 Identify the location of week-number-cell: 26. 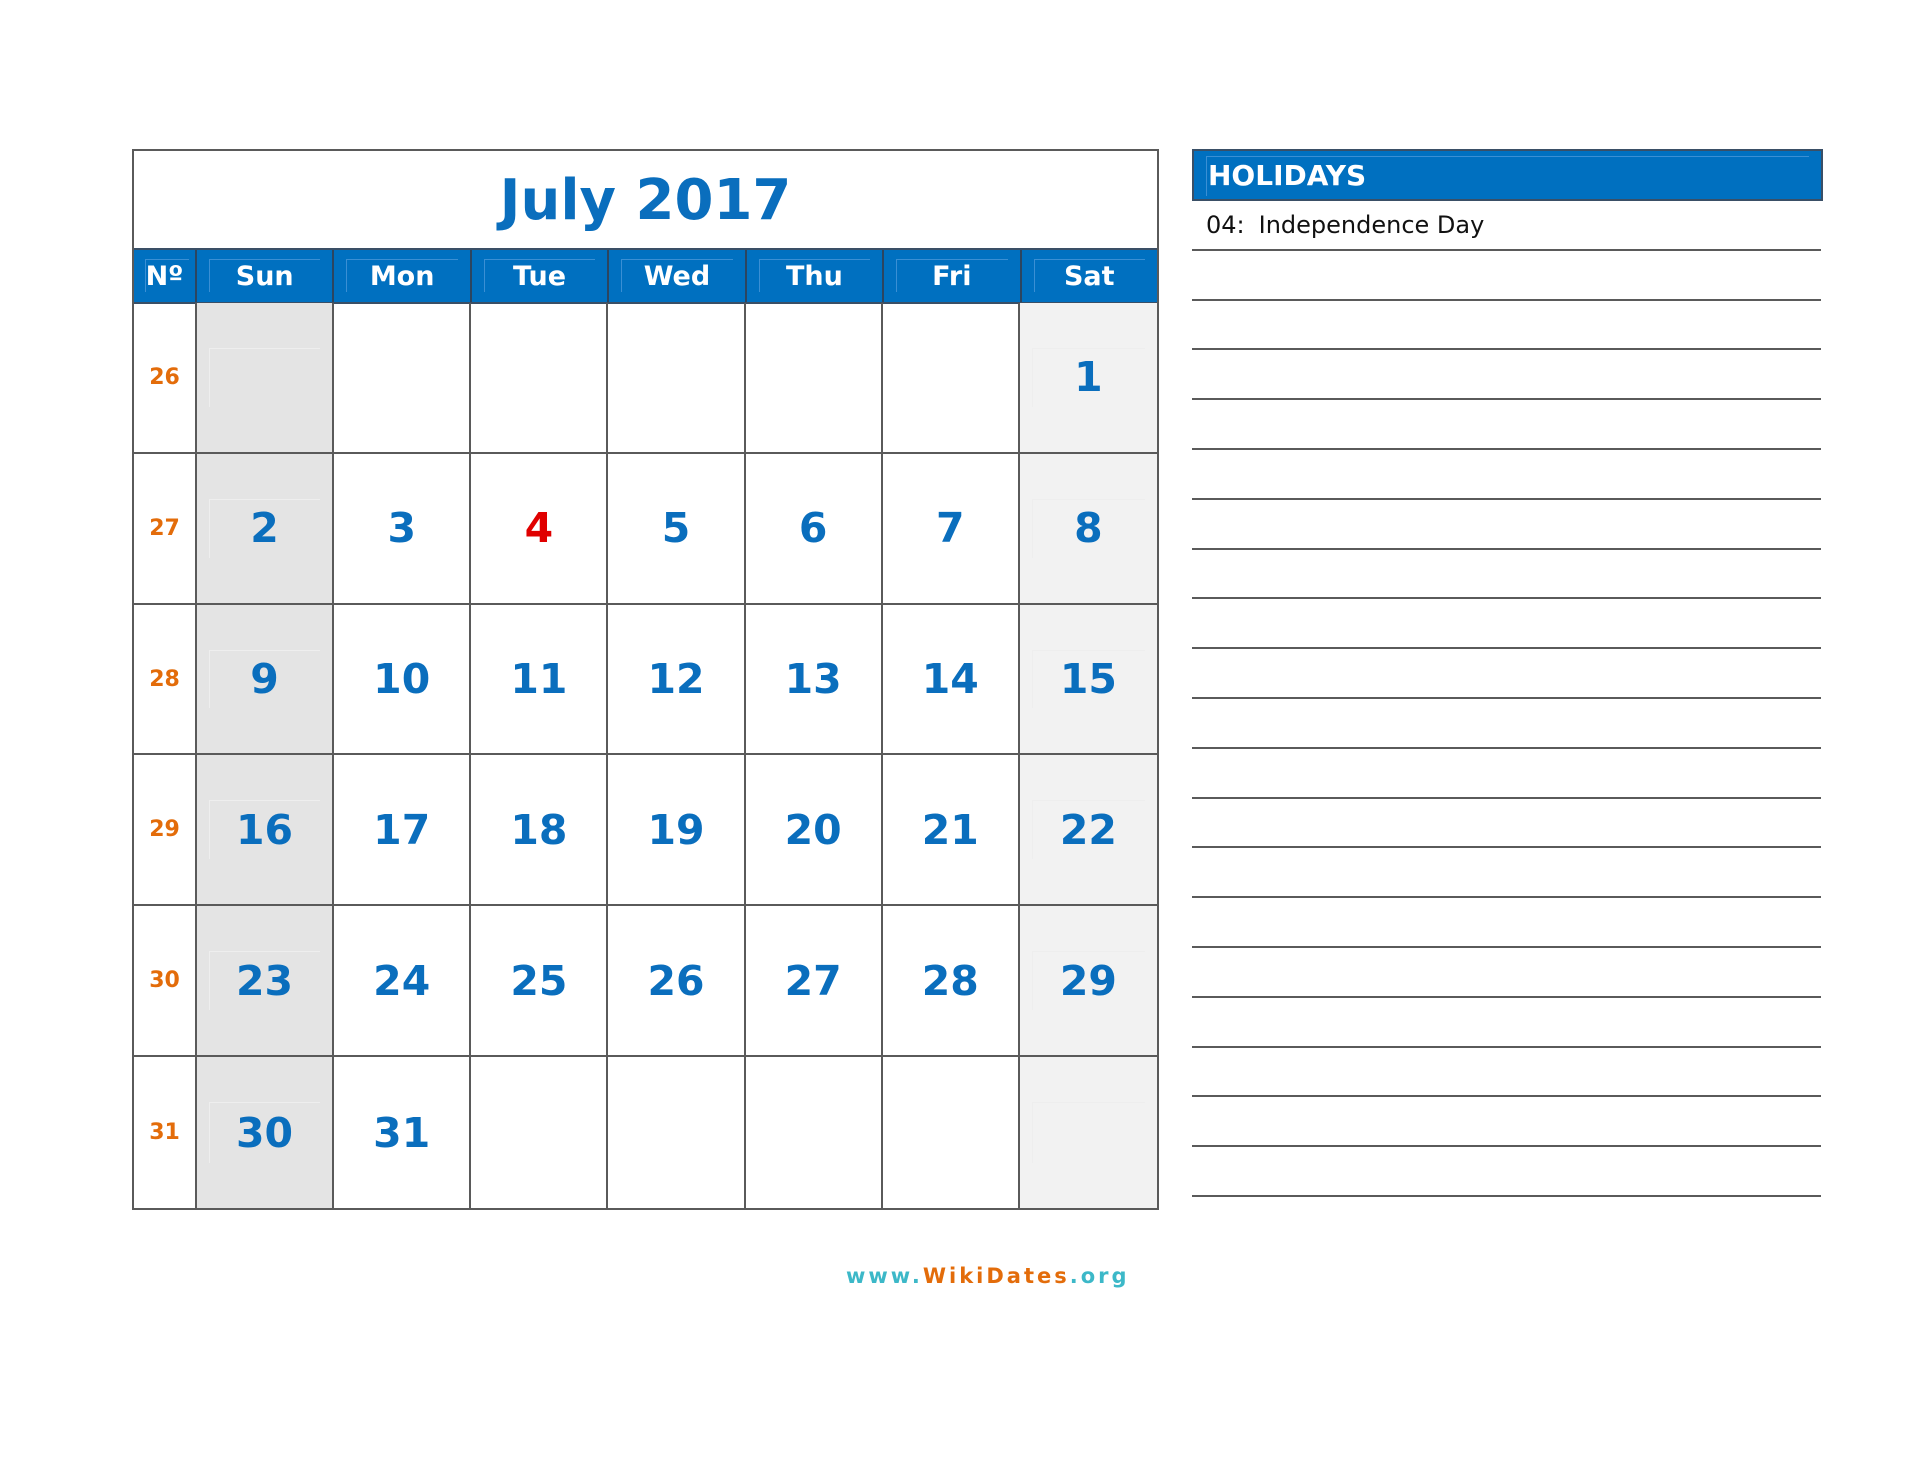
(165, 378).